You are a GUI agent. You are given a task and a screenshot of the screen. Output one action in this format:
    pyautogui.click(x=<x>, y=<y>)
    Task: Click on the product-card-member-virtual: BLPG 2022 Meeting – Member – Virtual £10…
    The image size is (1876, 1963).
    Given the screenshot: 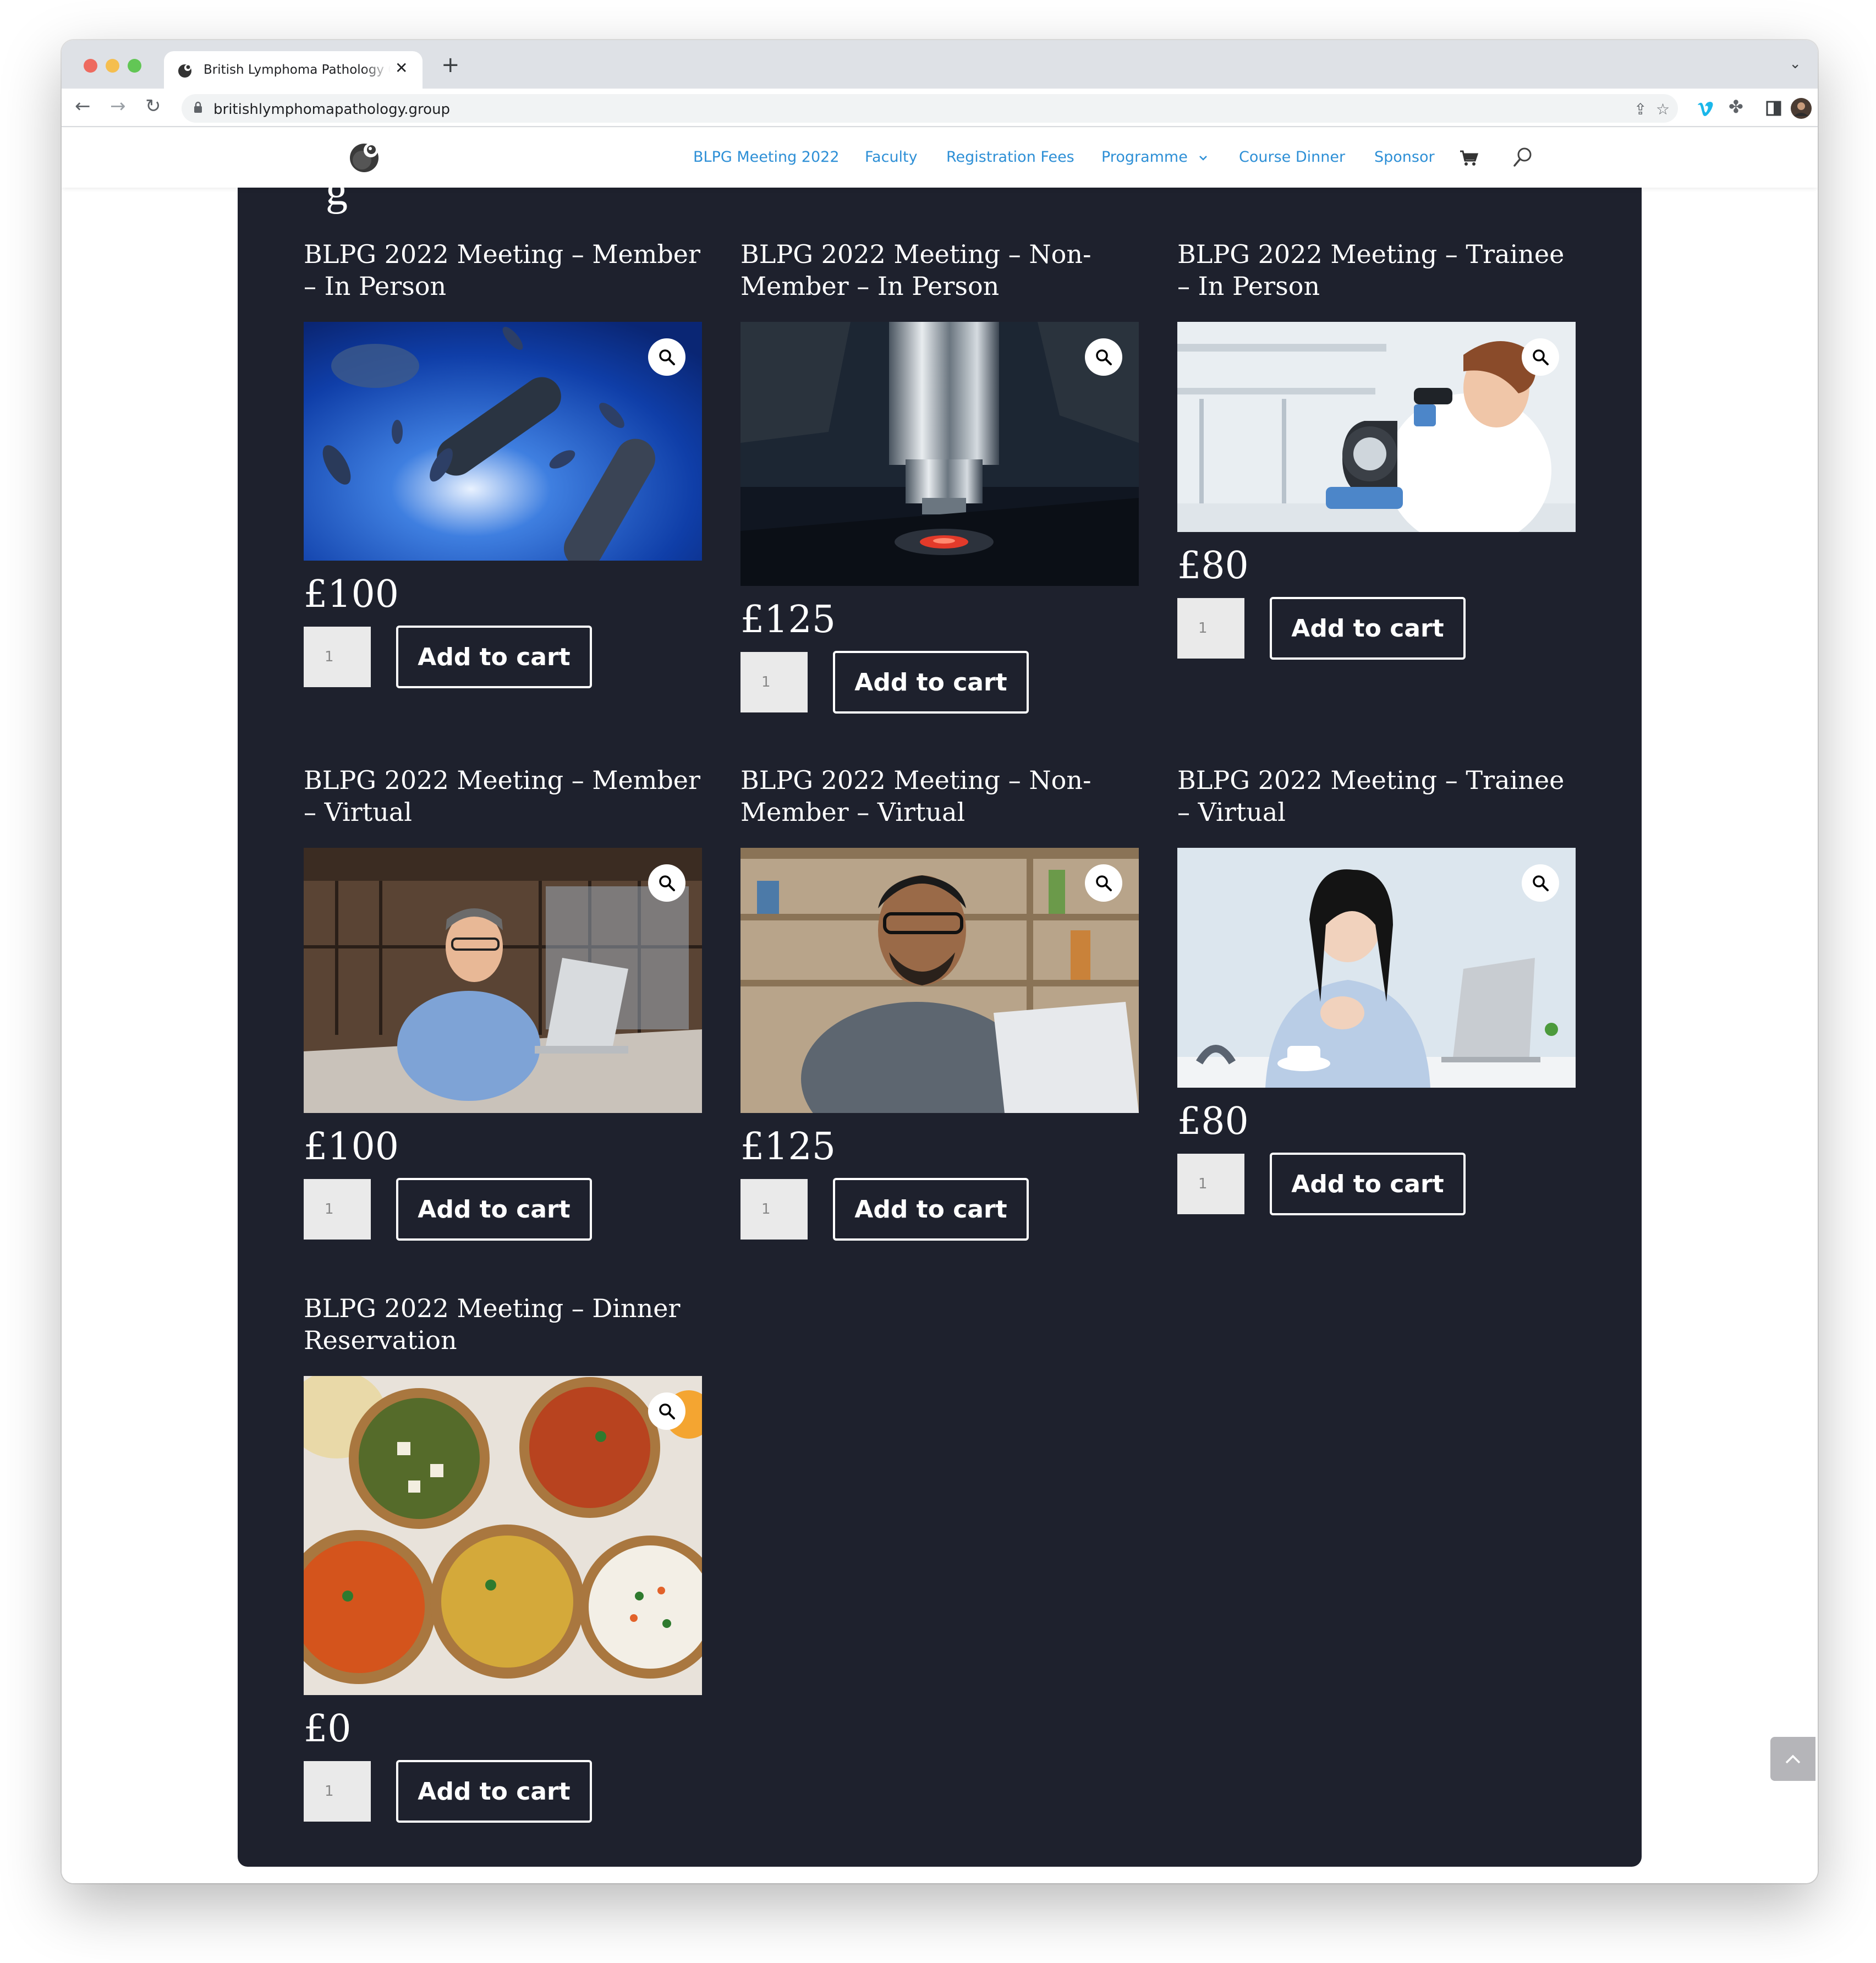 What is the action you would take?
    pyautogui.click(x=503, y=1002)
    